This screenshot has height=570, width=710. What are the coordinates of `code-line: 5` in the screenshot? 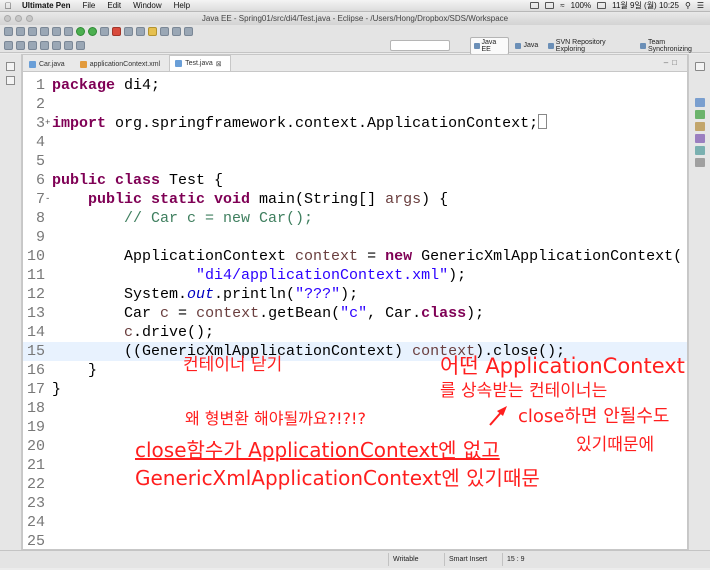 It's located at (355, 161).